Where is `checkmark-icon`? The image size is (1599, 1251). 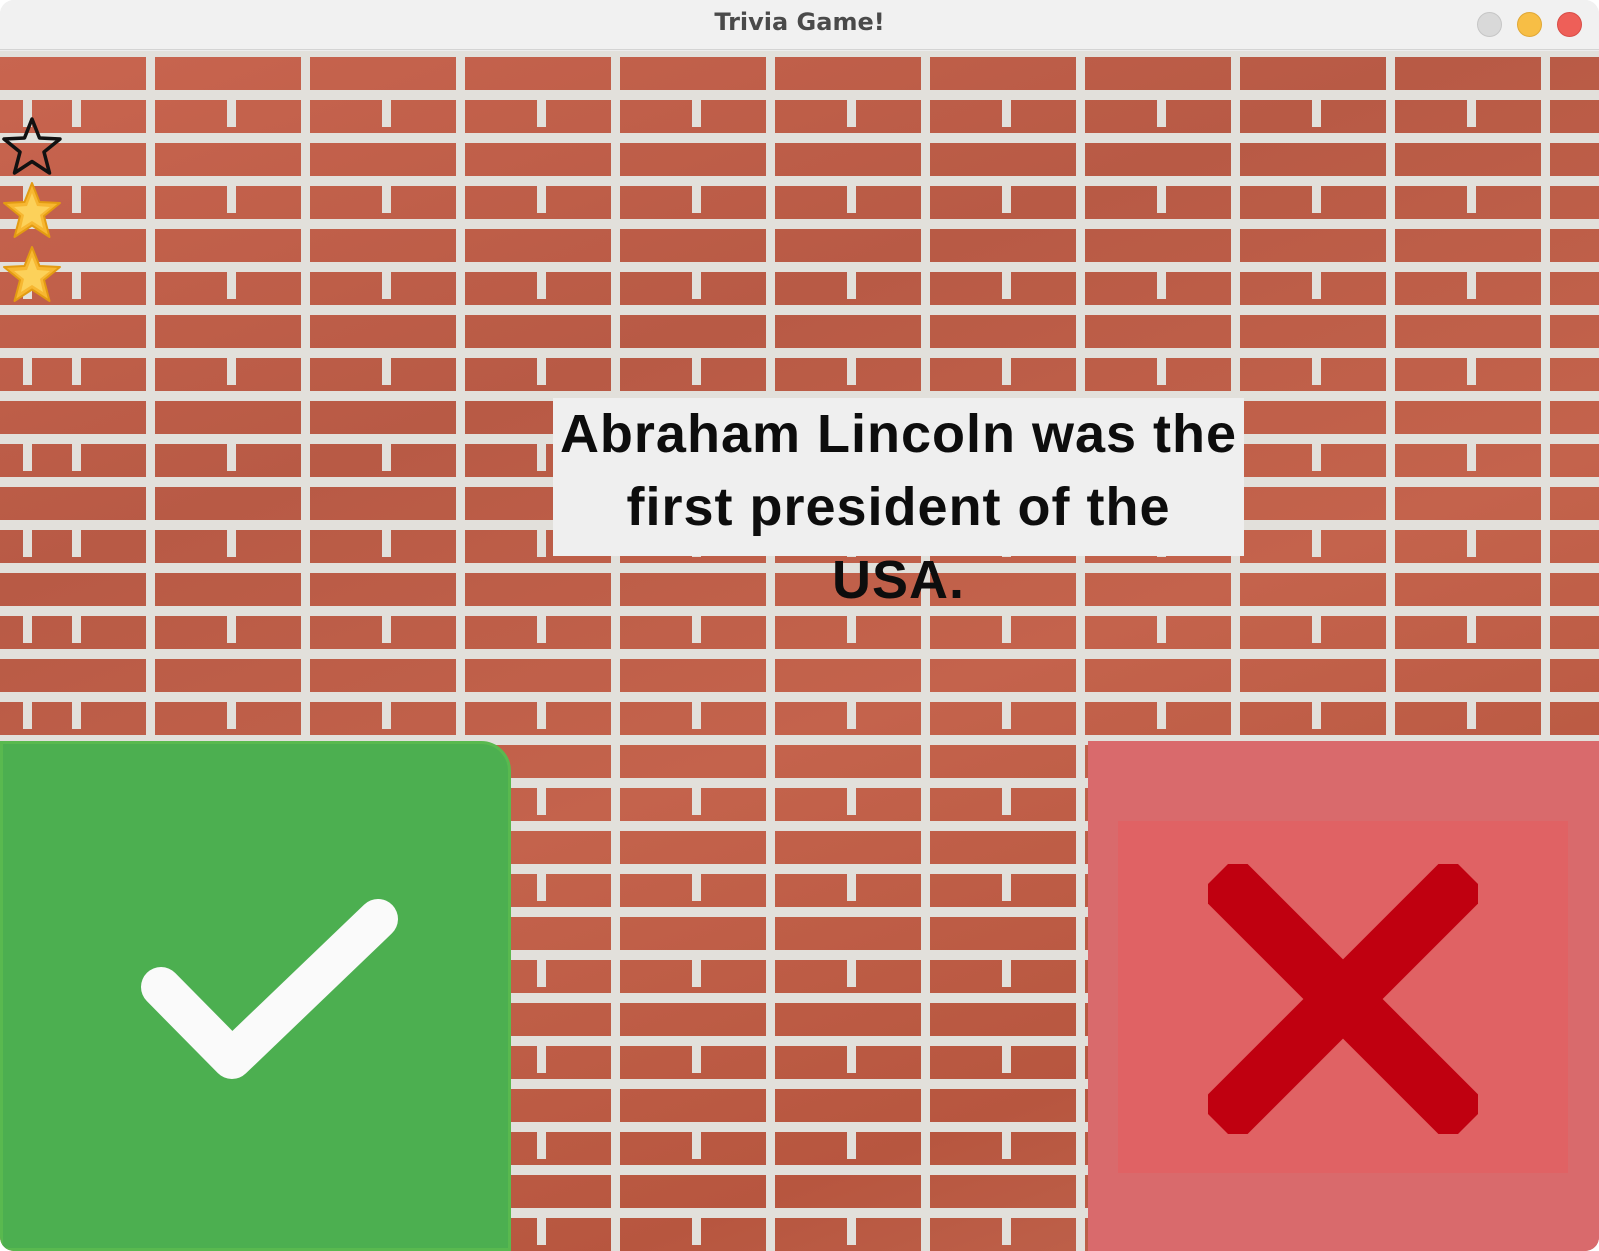 checkmark-icon is located at coordinates (269, 989).